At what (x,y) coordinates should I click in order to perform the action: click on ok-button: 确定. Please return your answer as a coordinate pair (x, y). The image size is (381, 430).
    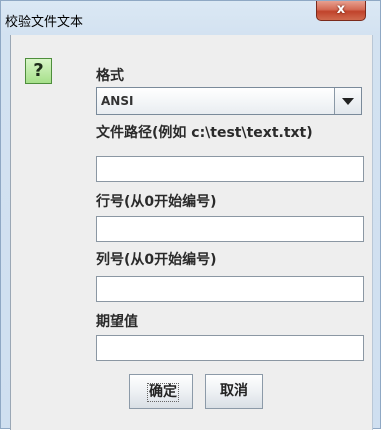
    Looking at the image, I should click on (161, 391).